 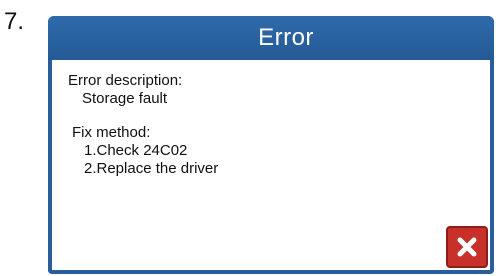 I want to click on error-description-label: Error description:, so click(x=125, y=80).